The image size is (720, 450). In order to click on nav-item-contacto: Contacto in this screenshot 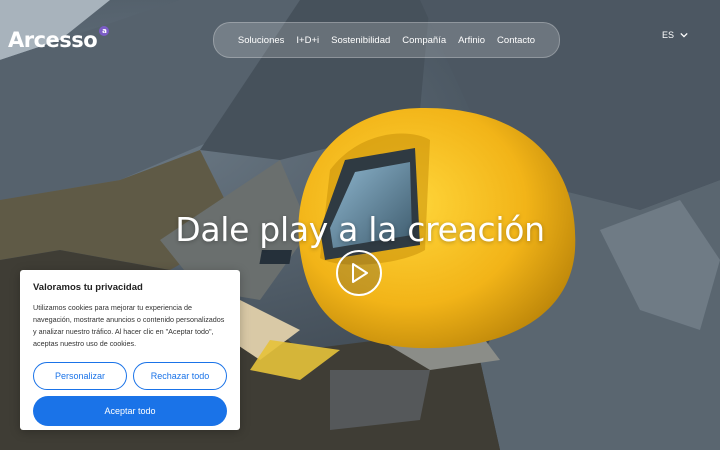, I will do `click(516, 40)`.